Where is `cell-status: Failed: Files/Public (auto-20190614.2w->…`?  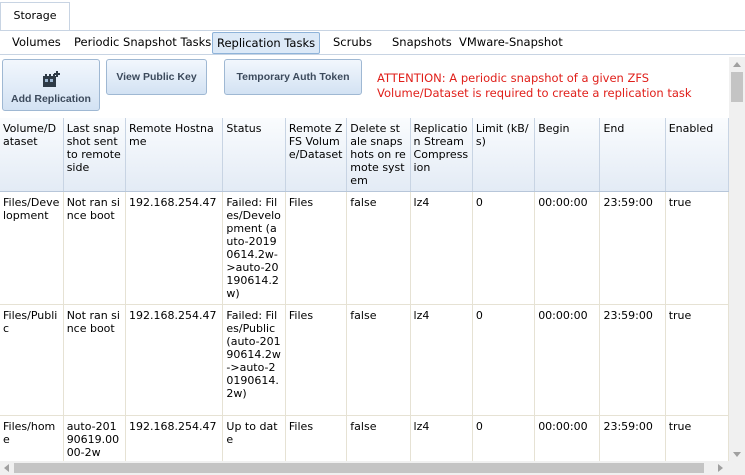
cell-status: Failed: Files/Public (auto-20190614.2w->… is located at coordinates (254, 360).